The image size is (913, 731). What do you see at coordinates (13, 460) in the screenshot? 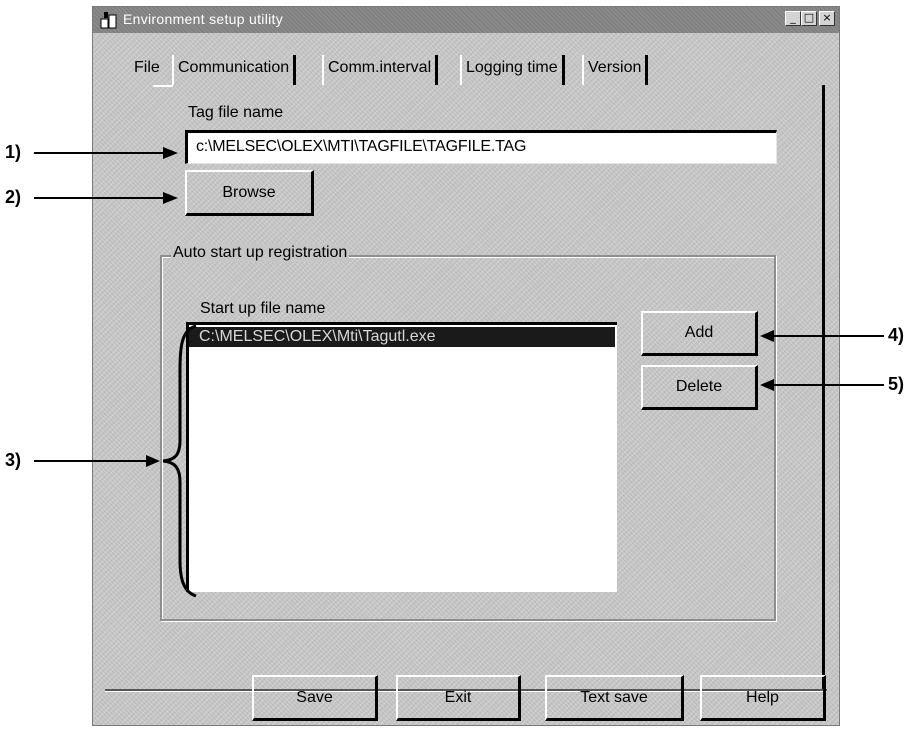
I see `callout-3: 3)` at bounding box center [13, 460].